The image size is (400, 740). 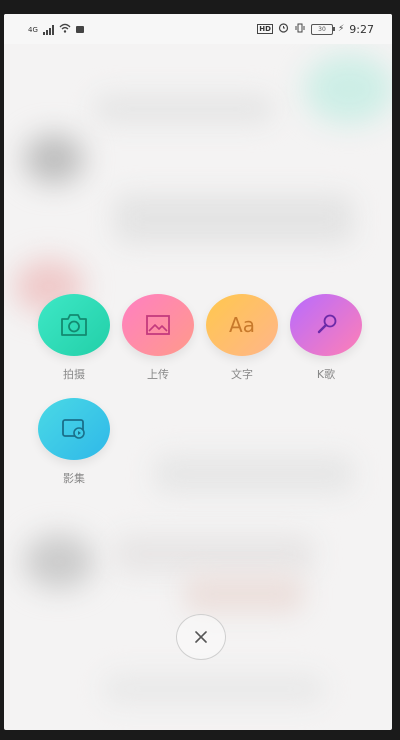 I want to click on microphone-icon, so click(x=327, y=324).